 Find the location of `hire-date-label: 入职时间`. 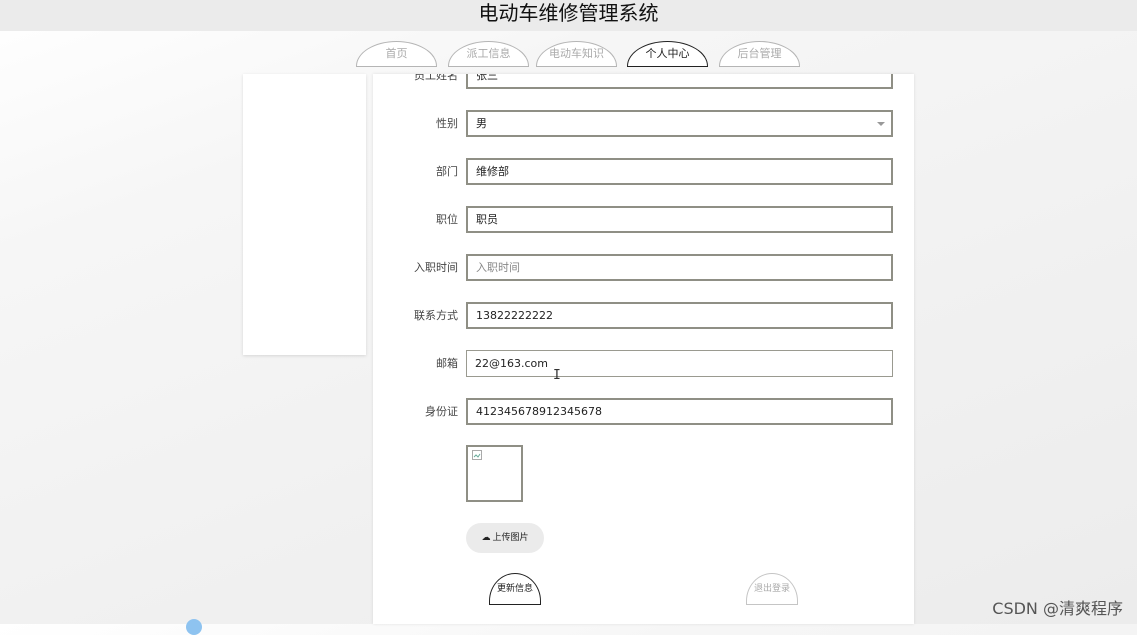

hire-date-label: 入职时间 is located at coordinates (436, 267).